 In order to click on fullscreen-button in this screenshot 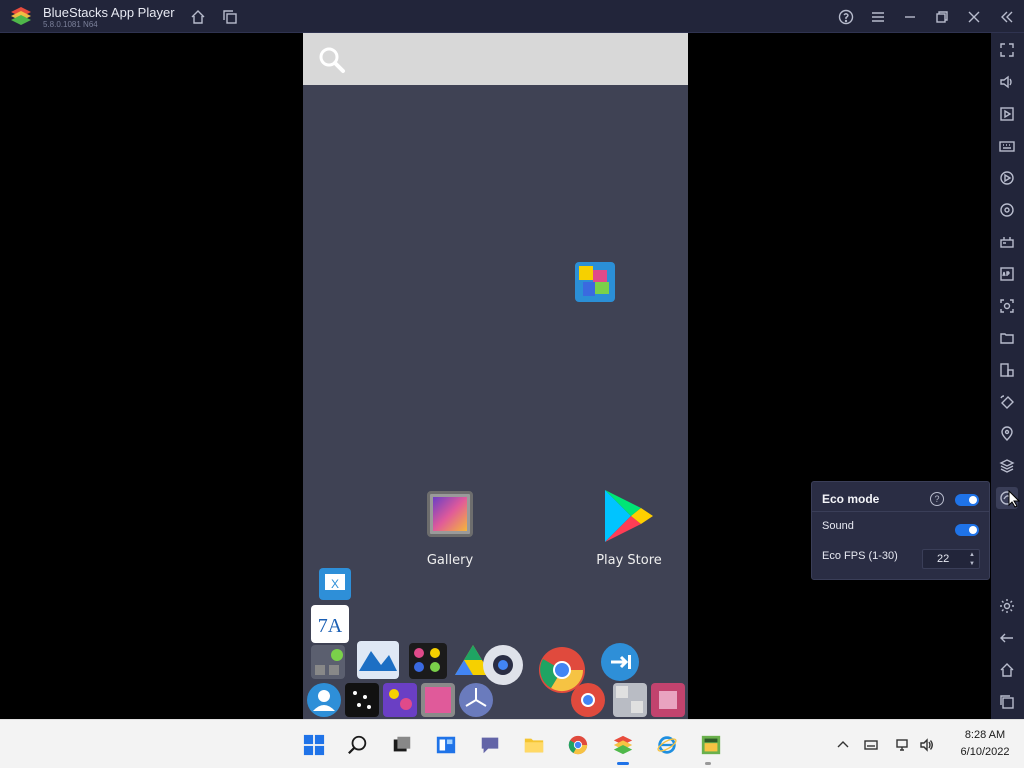, I will do `click(1007, 50)`.